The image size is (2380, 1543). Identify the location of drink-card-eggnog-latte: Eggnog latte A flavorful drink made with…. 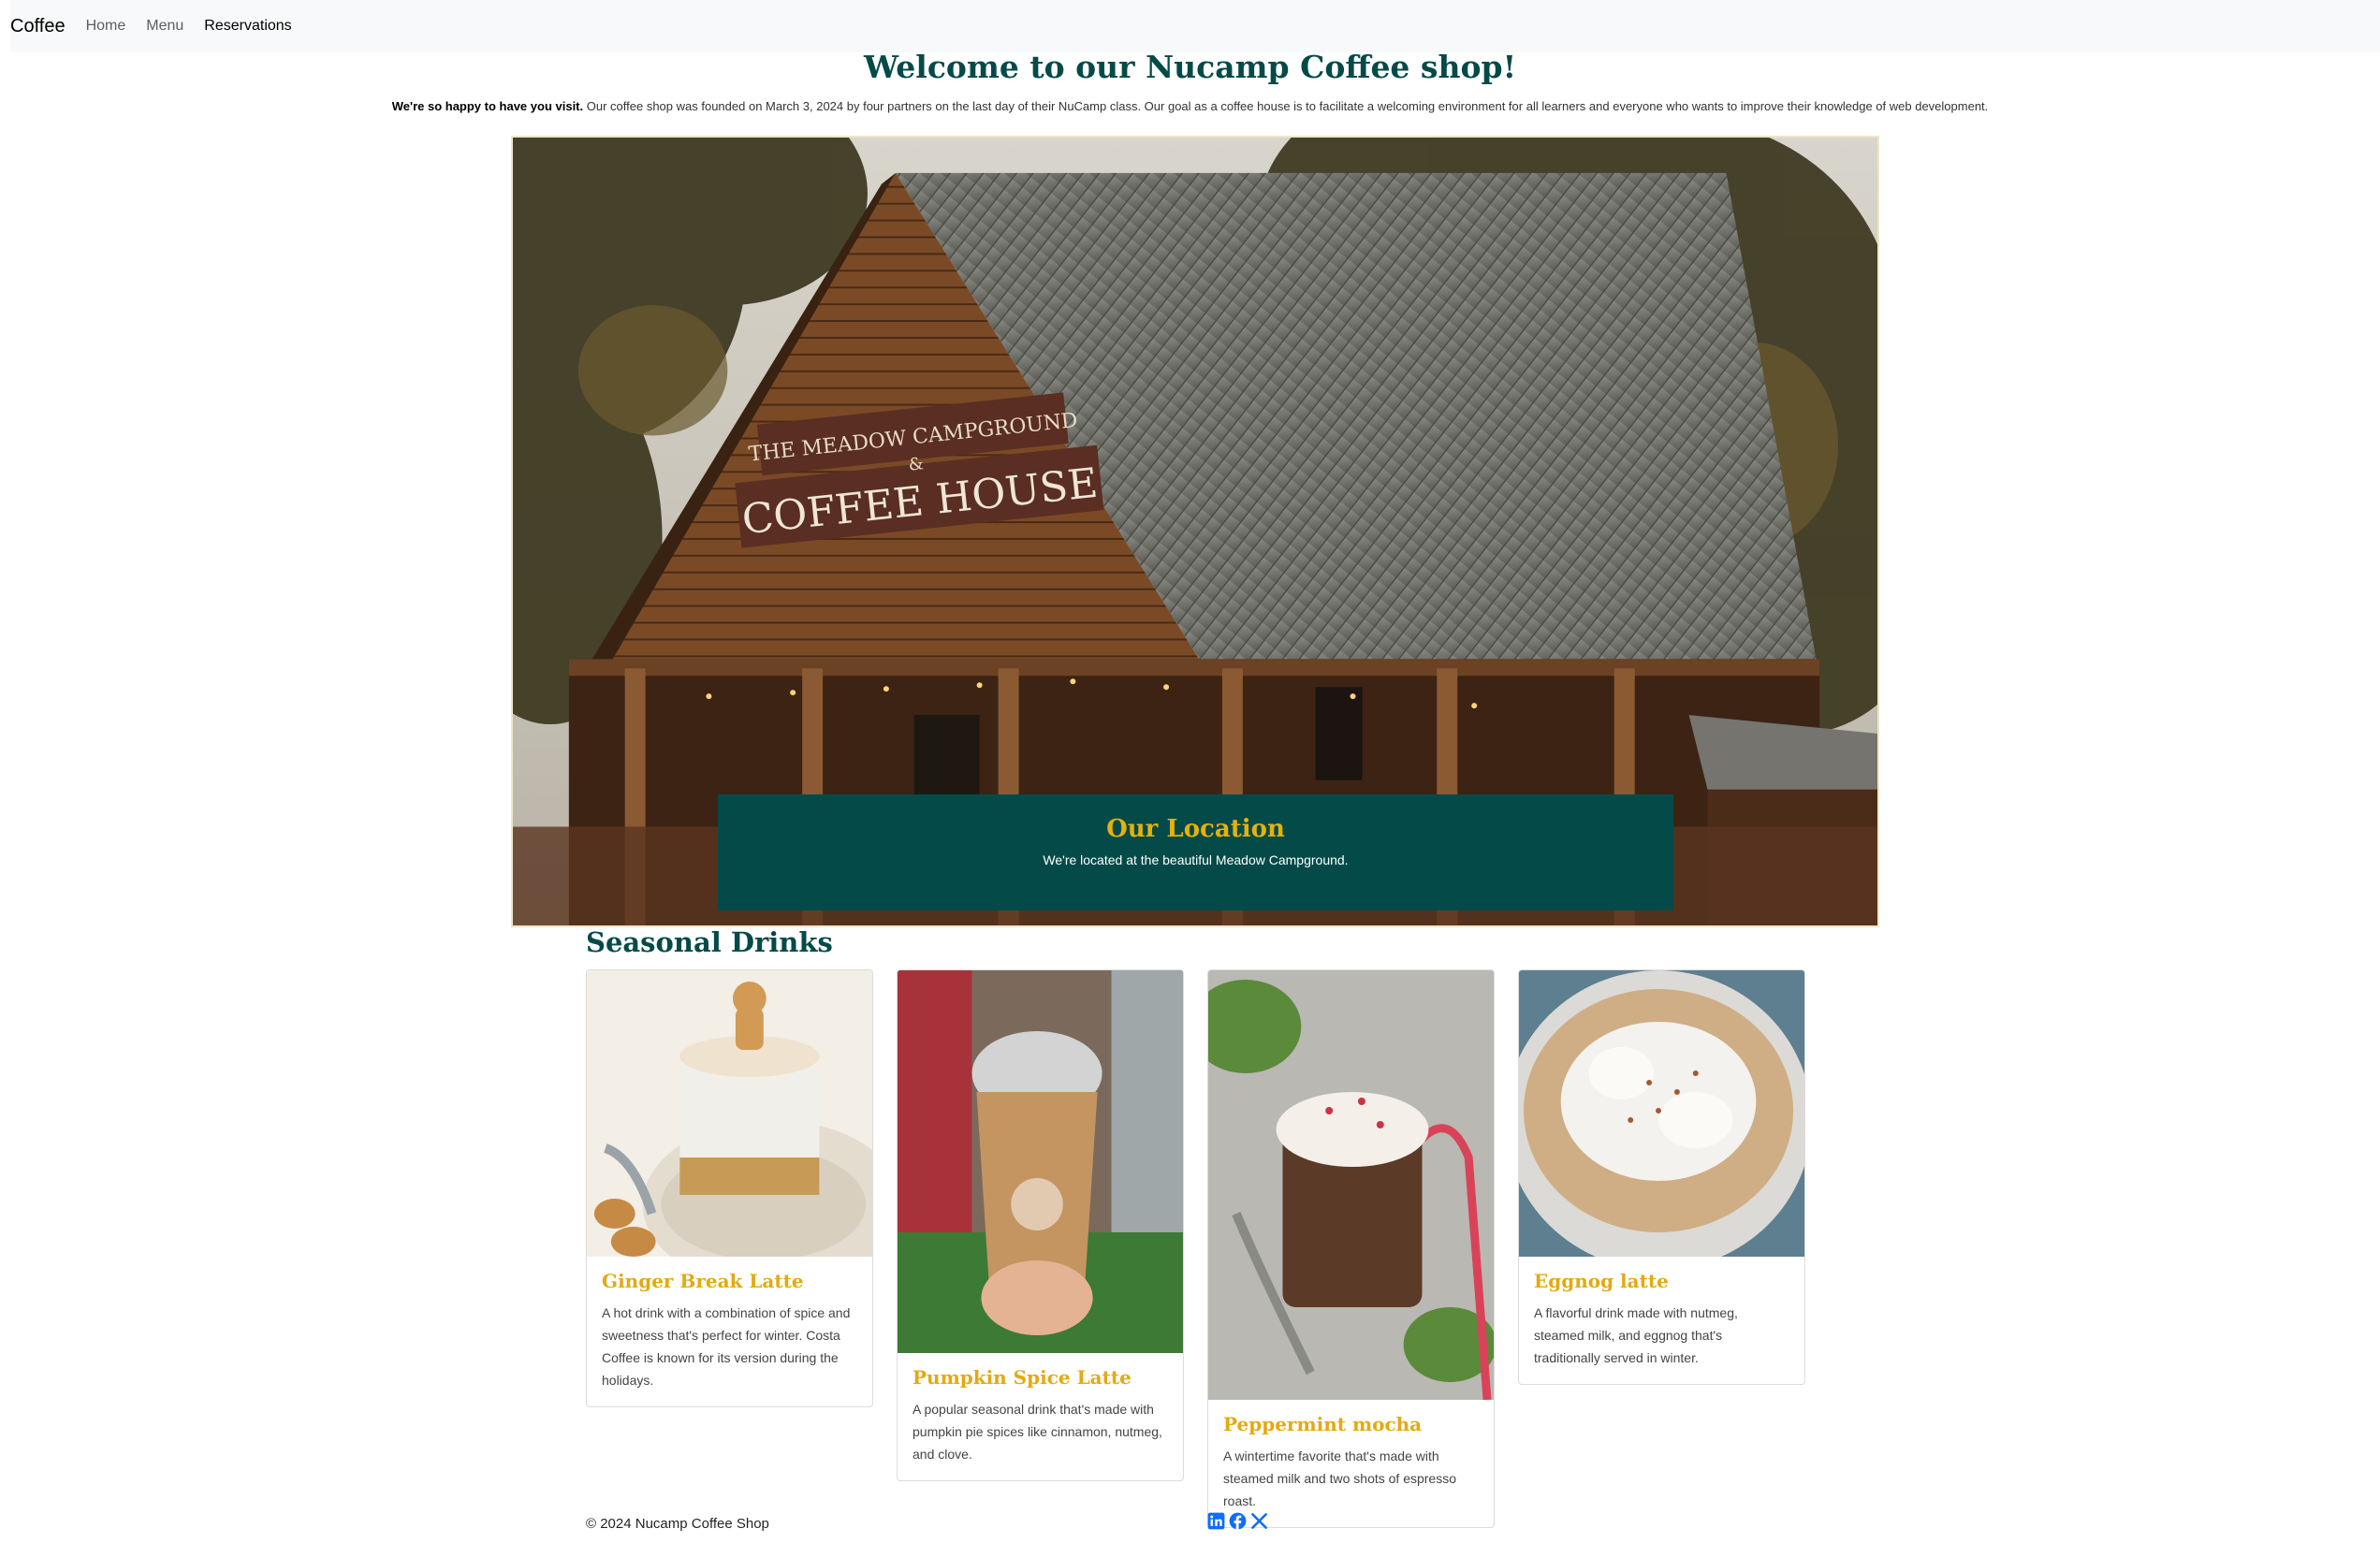
(1661, 1177).